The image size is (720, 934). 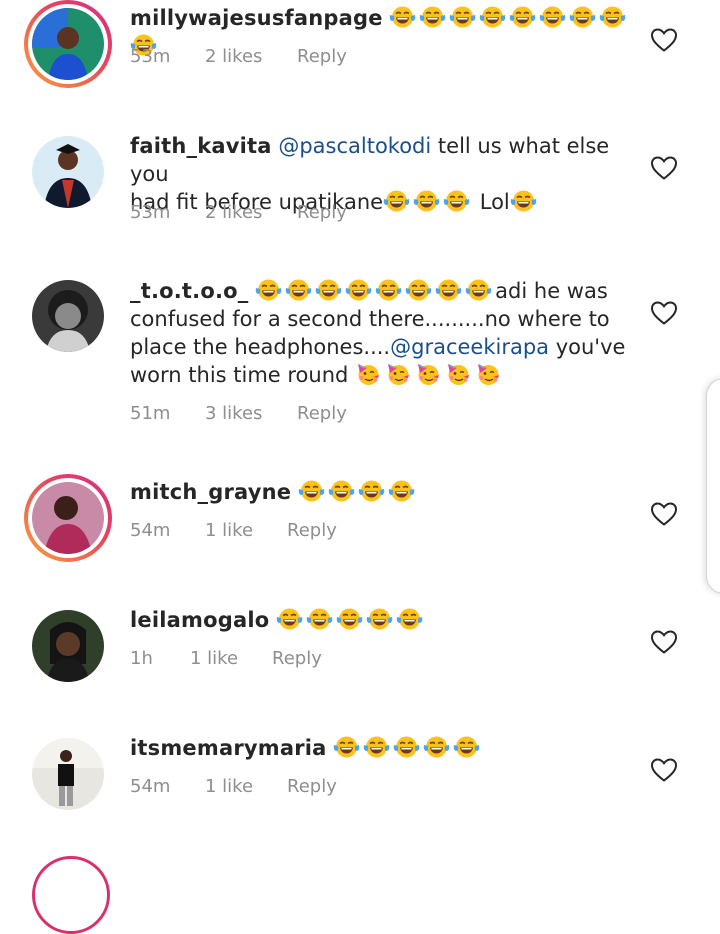 What do you see at coordinates (189, 291) in the screenshot?
I see `username: _t.o.t.o.o_` at bounding box center [189, 291].